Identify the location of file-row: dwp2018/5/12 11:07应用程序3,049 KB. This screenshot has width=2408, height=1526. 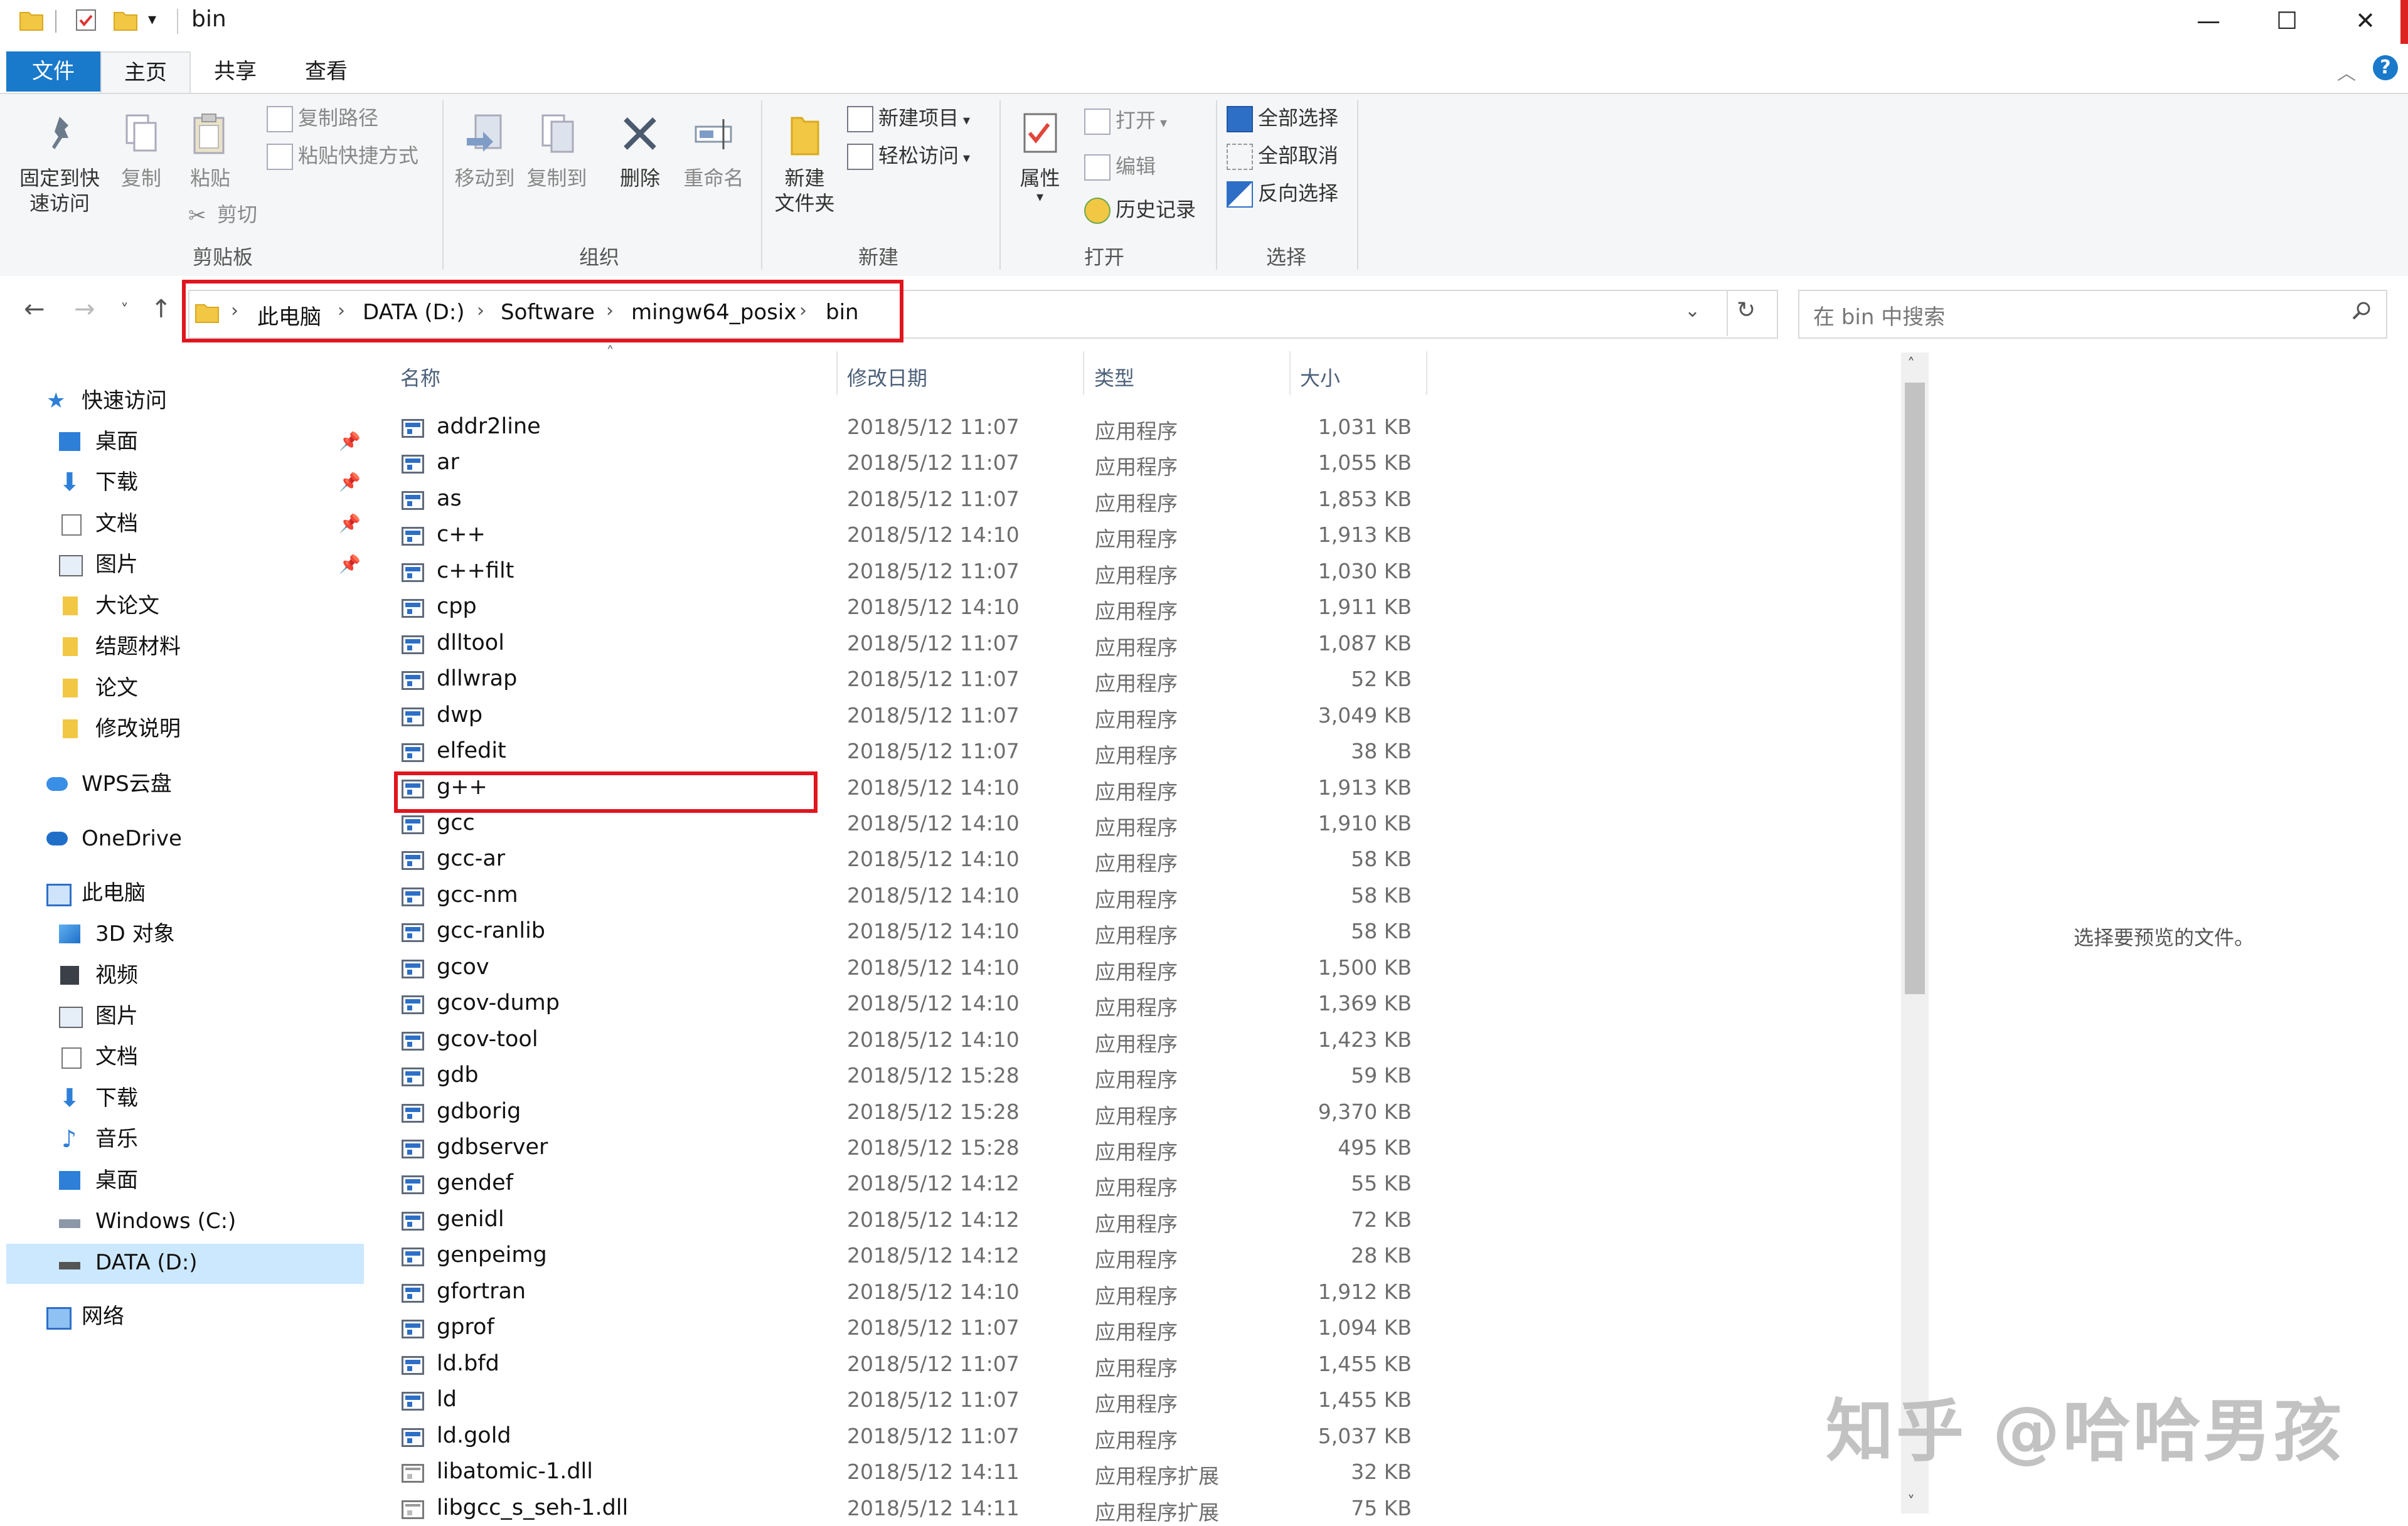
(912, 715).